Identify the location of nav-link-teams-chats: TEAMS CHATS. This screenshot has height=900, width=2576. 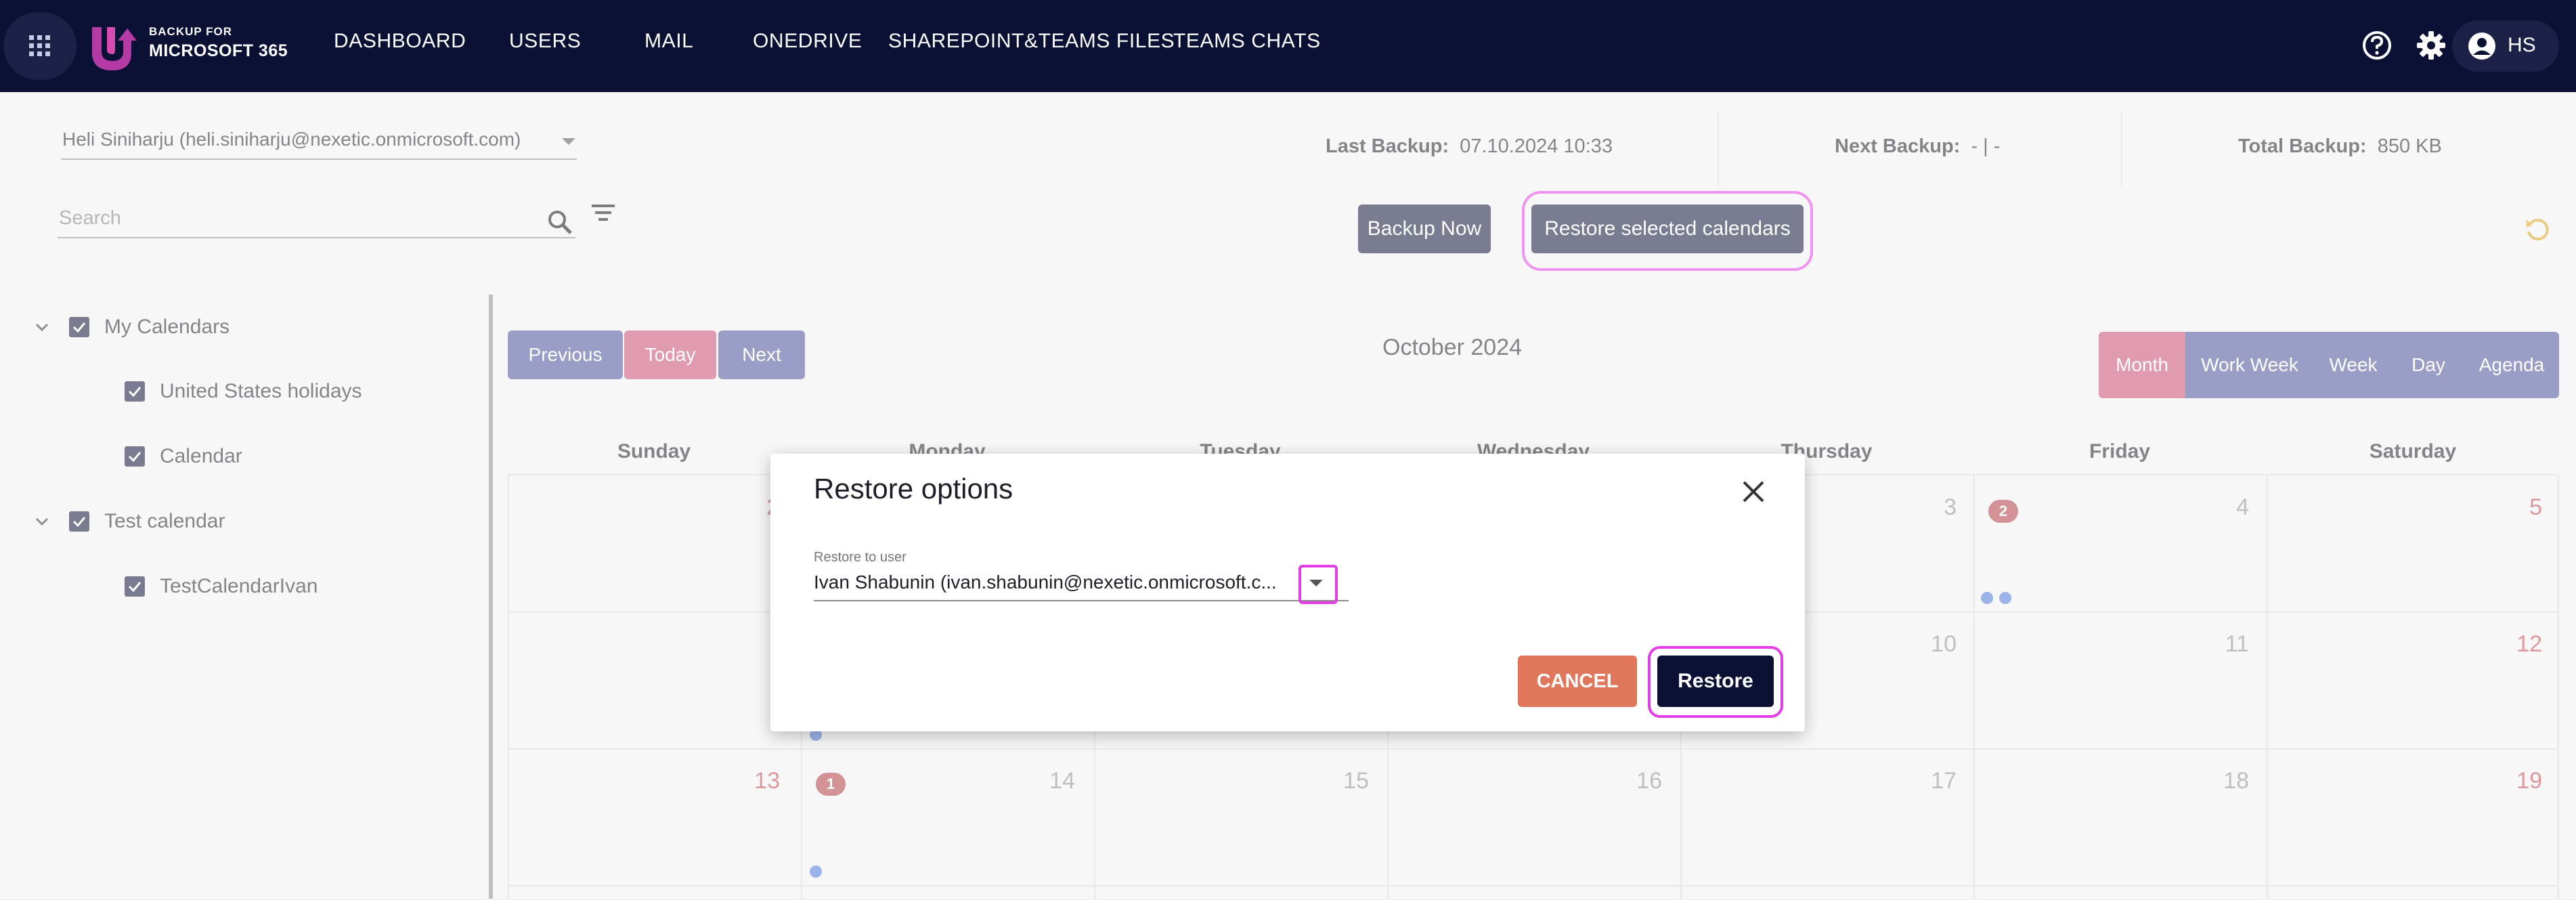
(1247, 41).